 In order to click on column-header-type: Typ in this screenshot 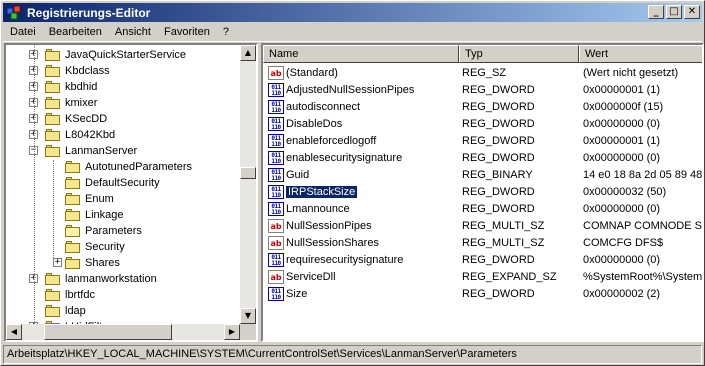, I will do `click(519, 54)`.